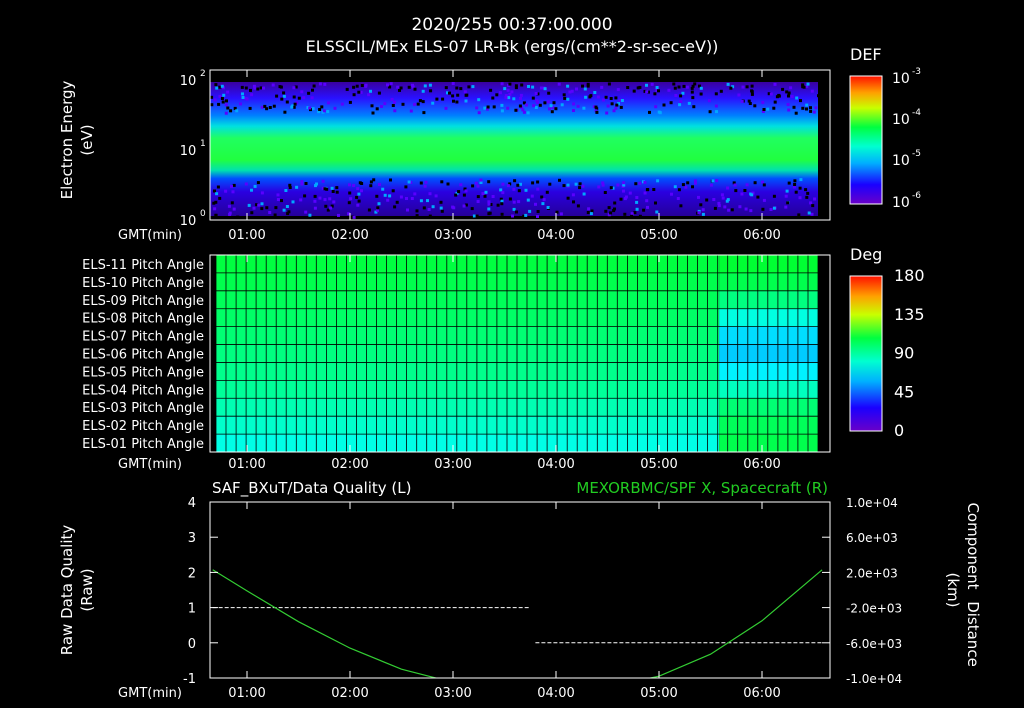  Describe the element at coordinates (192, 609) in the screenshot. I see `dq-left-label-3: 1` at that location.